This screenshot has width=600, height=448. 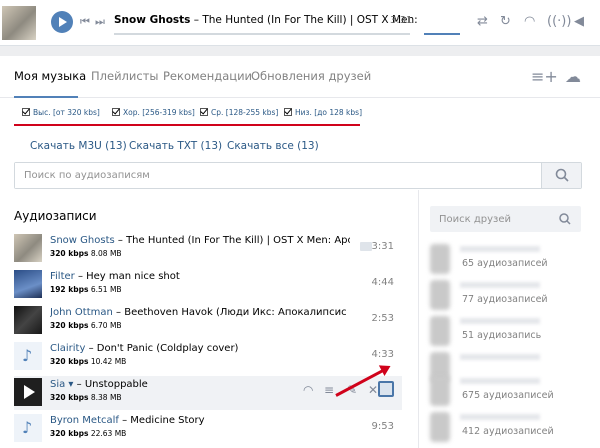 I want to click on friends-search, so click(x=505, y=219).